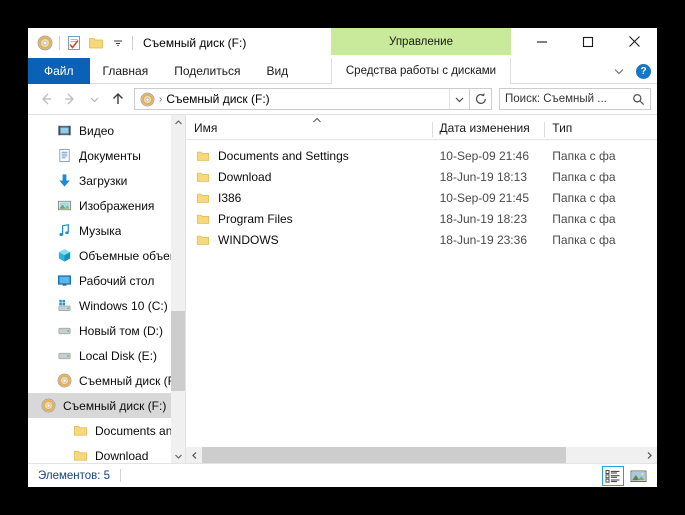  I want to click on file-date-cell: 10-Sep-09 21:46, so click(484, 155).